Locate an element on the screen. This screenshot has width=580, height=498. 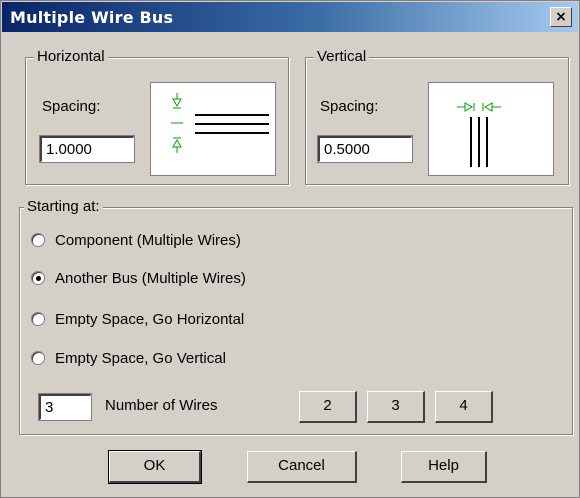
ok-button: OK is located at coordinates (155, 467).